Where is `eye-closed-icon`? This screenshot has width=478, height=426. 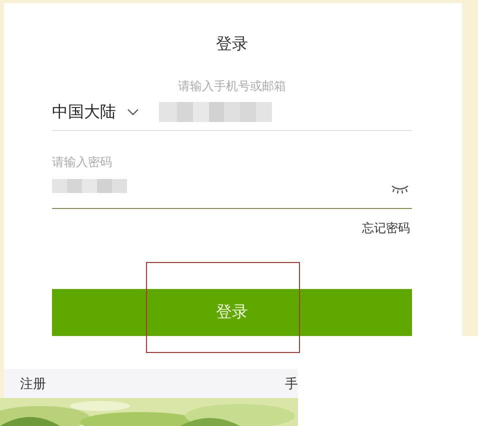 eye-closed-icon is located at coordinates (400, 189).